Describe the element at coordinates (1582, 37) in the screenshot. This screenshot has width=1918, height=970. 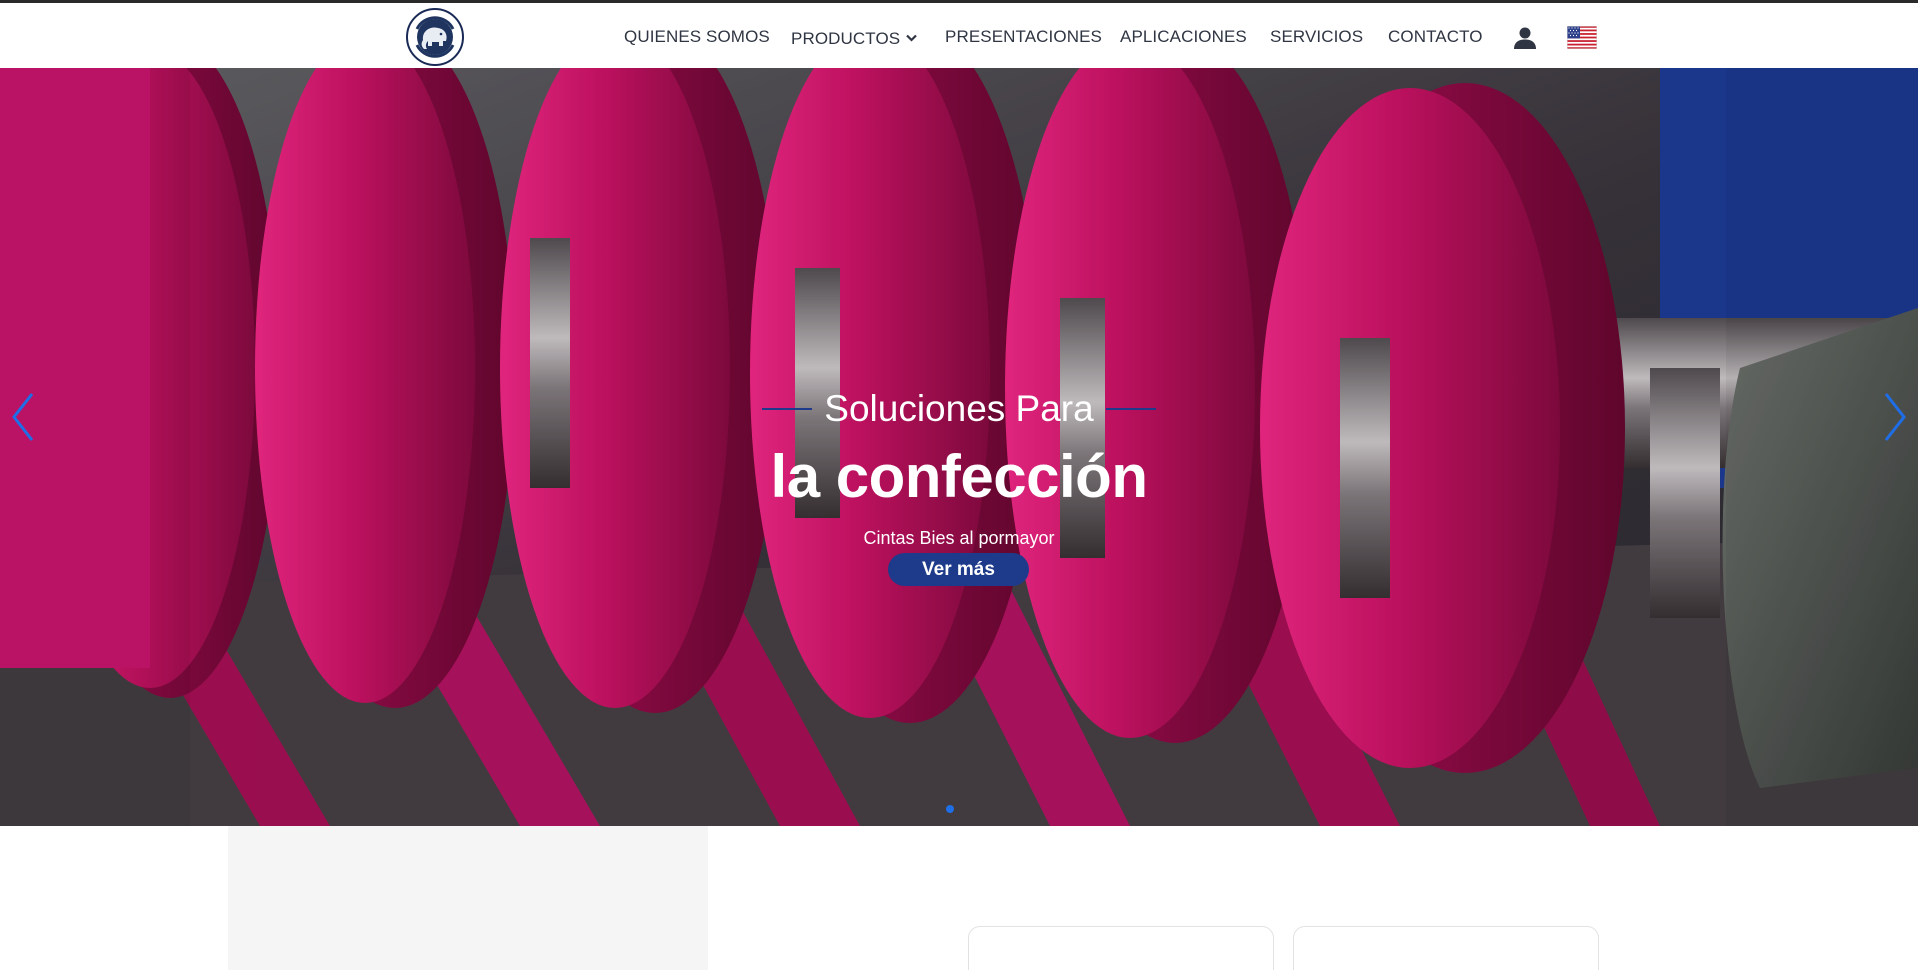
I see `us-flag-icon` at that location.